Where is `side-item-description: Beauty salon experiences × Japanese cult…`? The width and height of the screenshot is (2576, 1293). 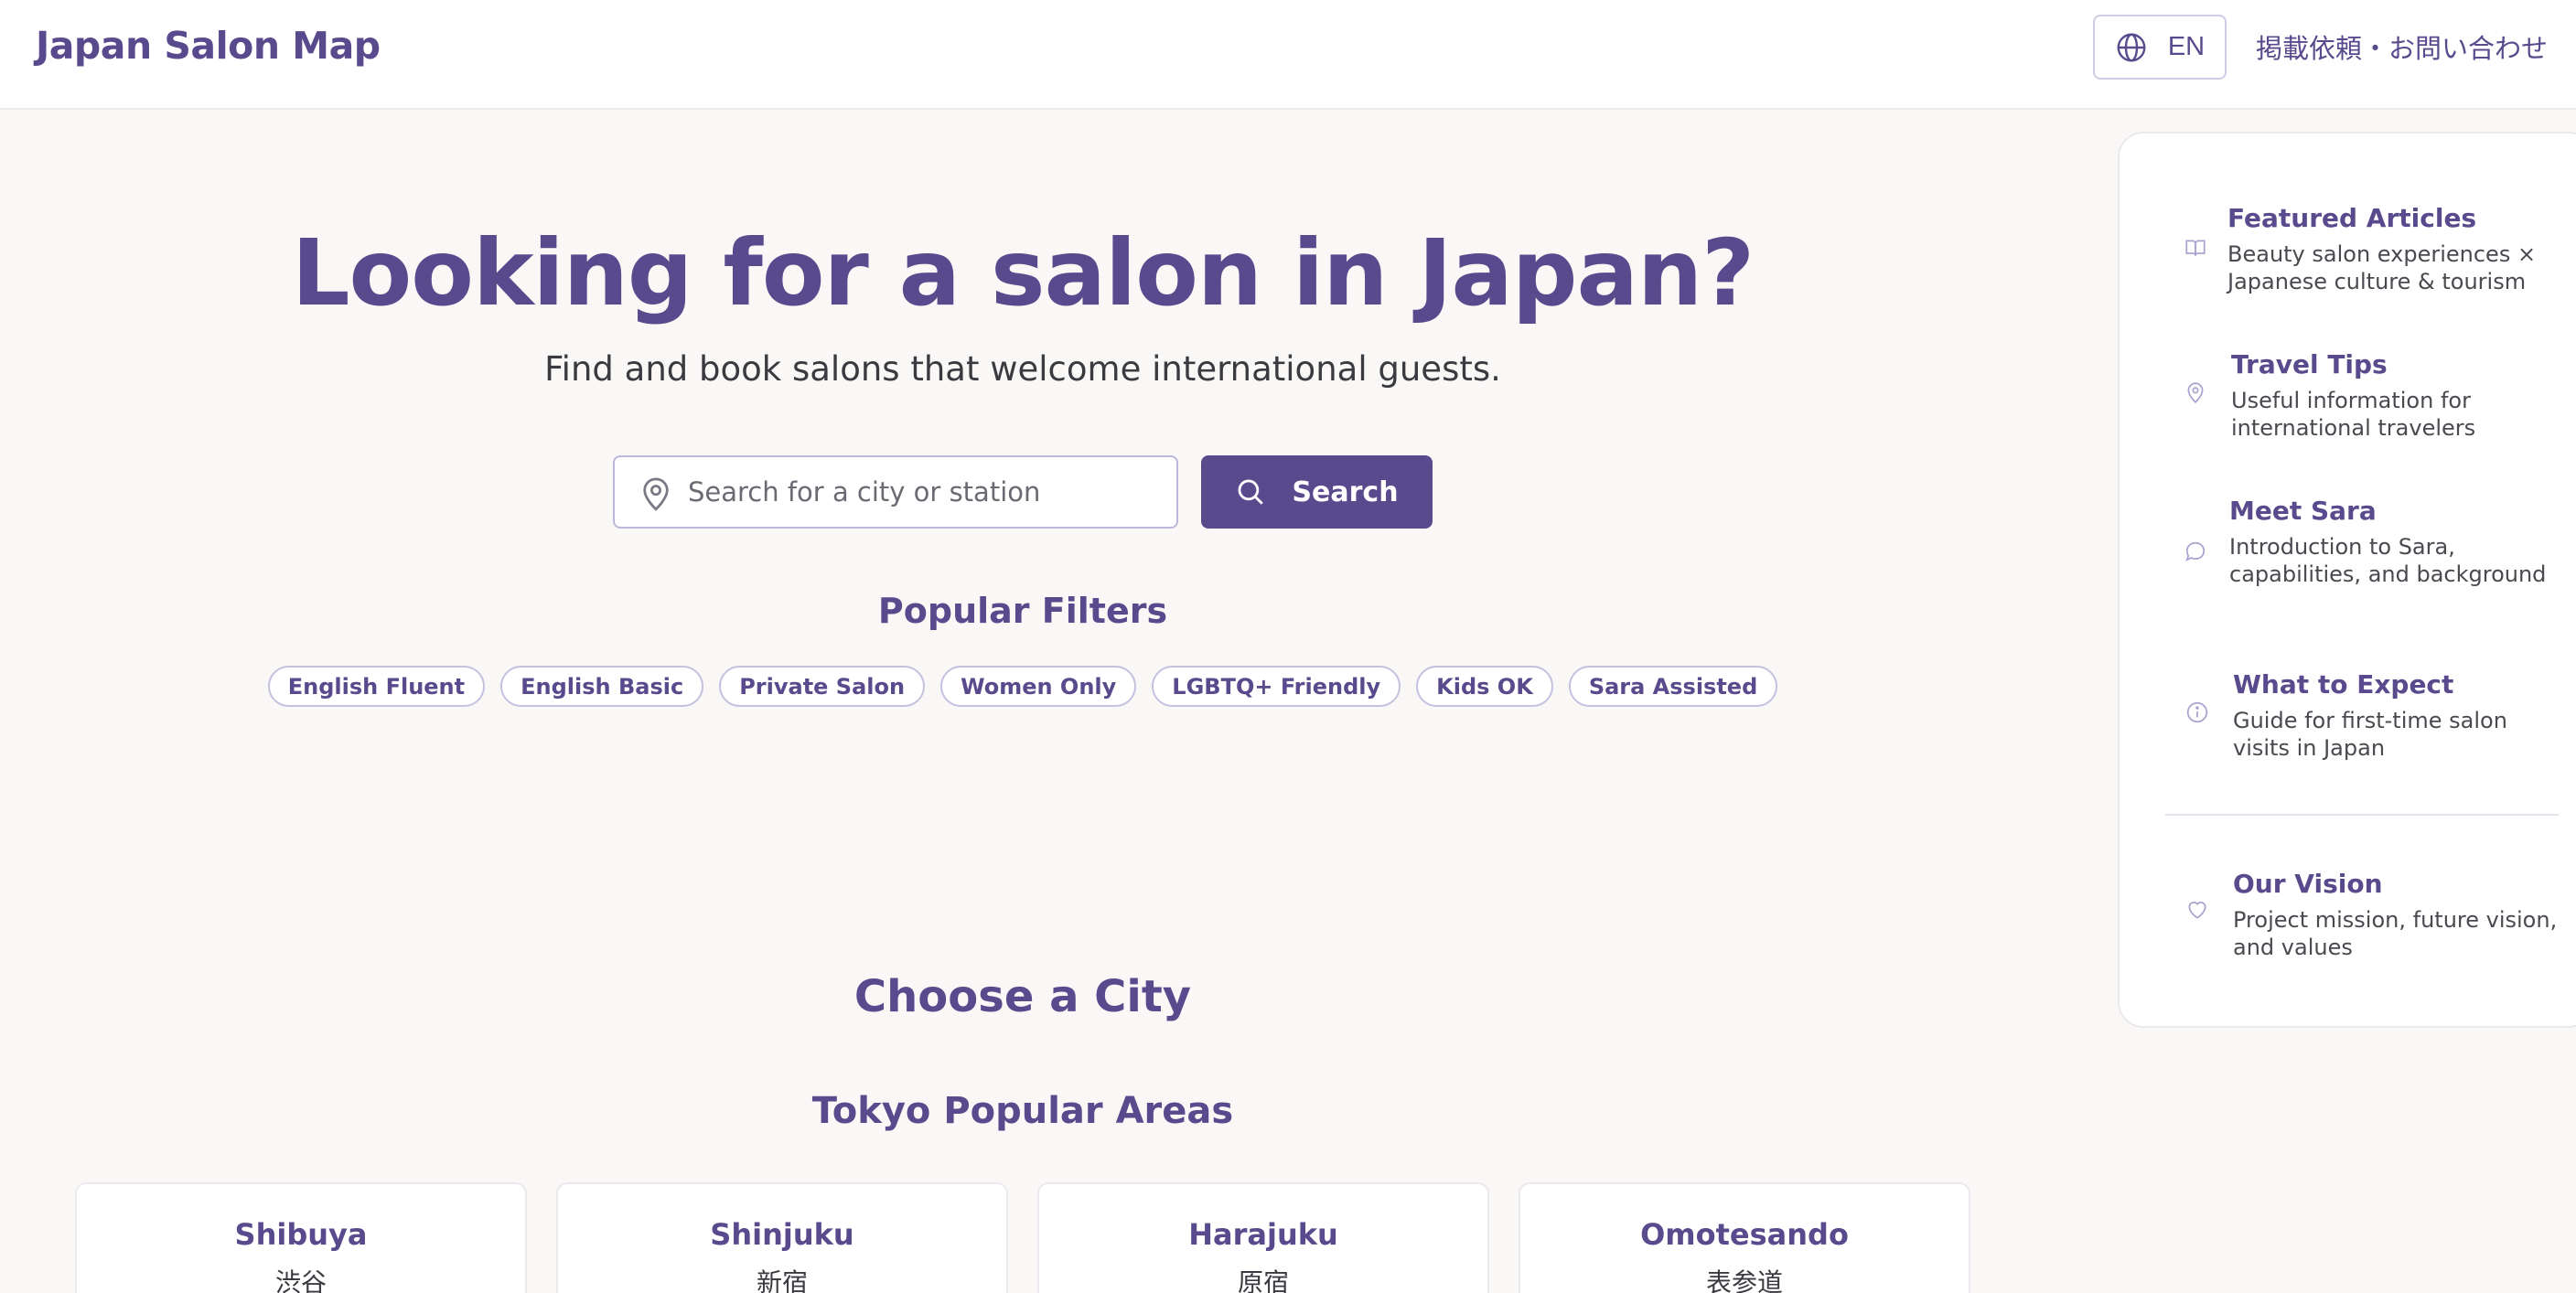 side-item-description: Beauty salon experiences × Japanese cult… is located at coordinates (2382, 267).